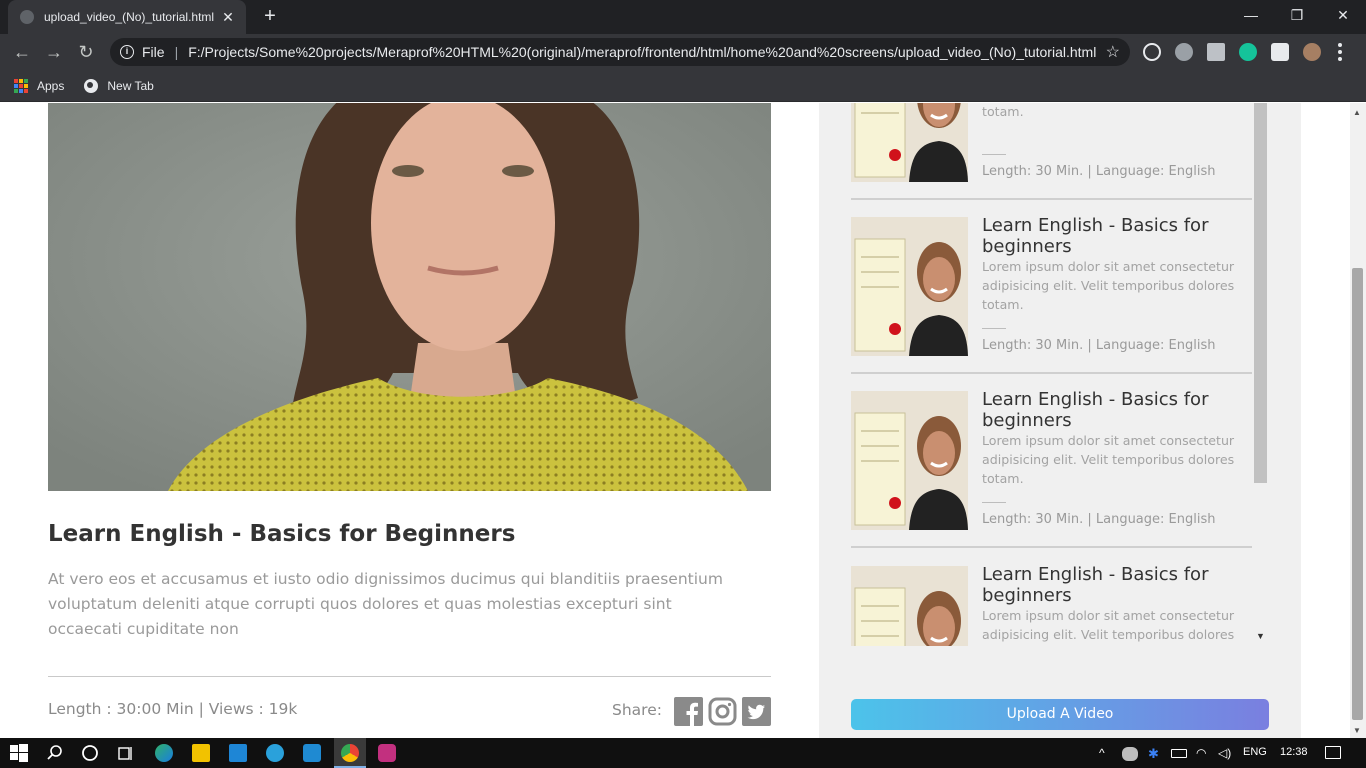  What do you see at coordinates (722, 711) in the screenshot?
I see `instagram-icon` at bounding box center [722, 711].